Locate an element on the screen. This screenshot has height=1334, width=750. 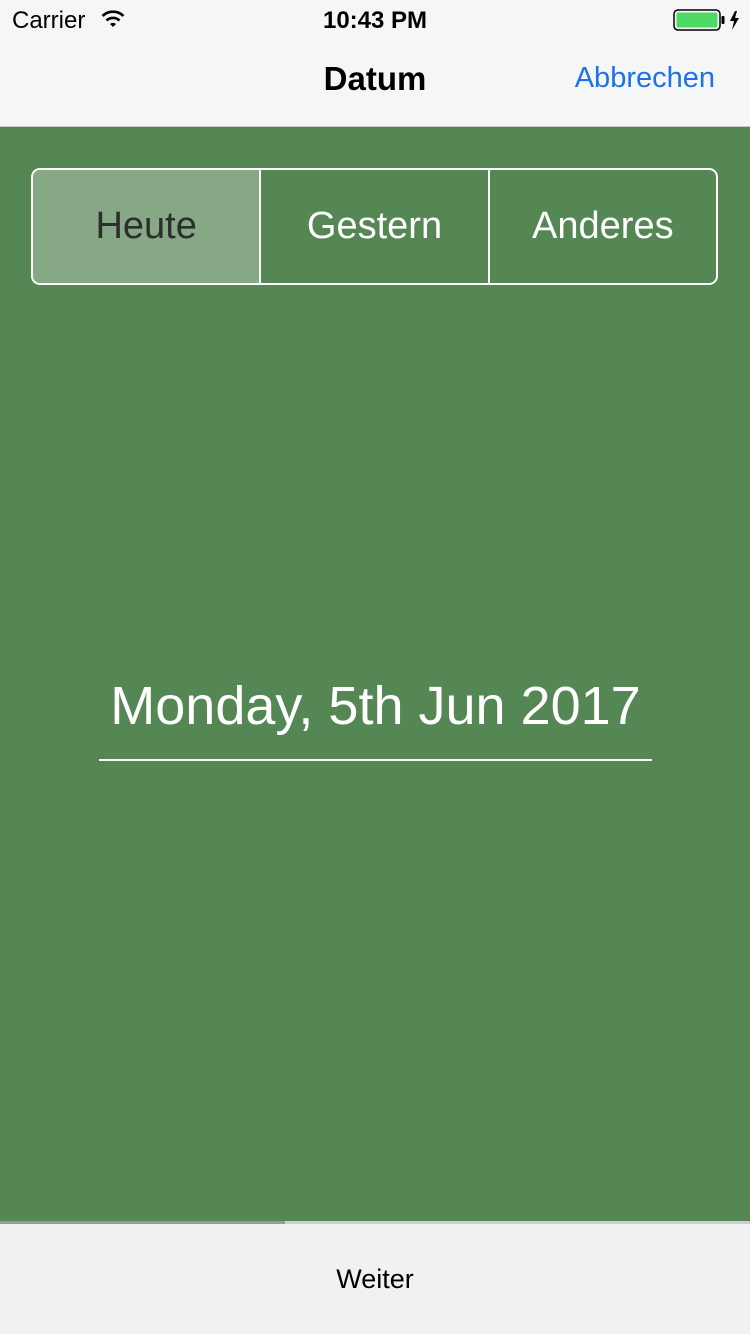
cancel-button: Abbrechen is located at coordinates (645, 78).